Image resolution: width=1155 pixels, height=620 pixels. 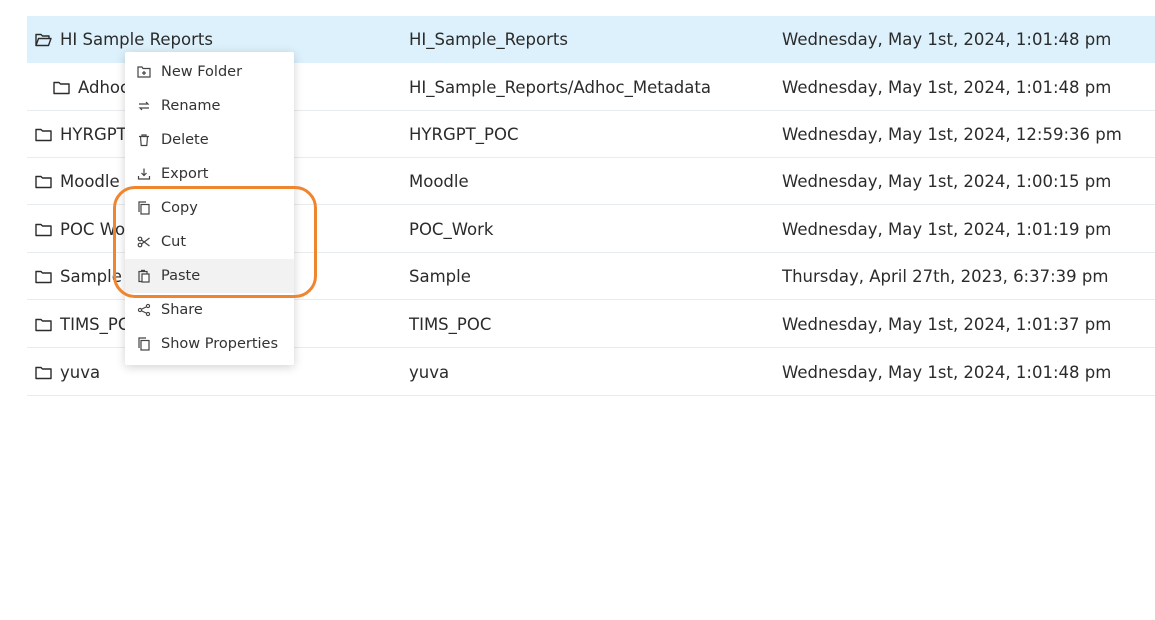 I want to click on menu-item-label: Share, so click(x=182, y=310).